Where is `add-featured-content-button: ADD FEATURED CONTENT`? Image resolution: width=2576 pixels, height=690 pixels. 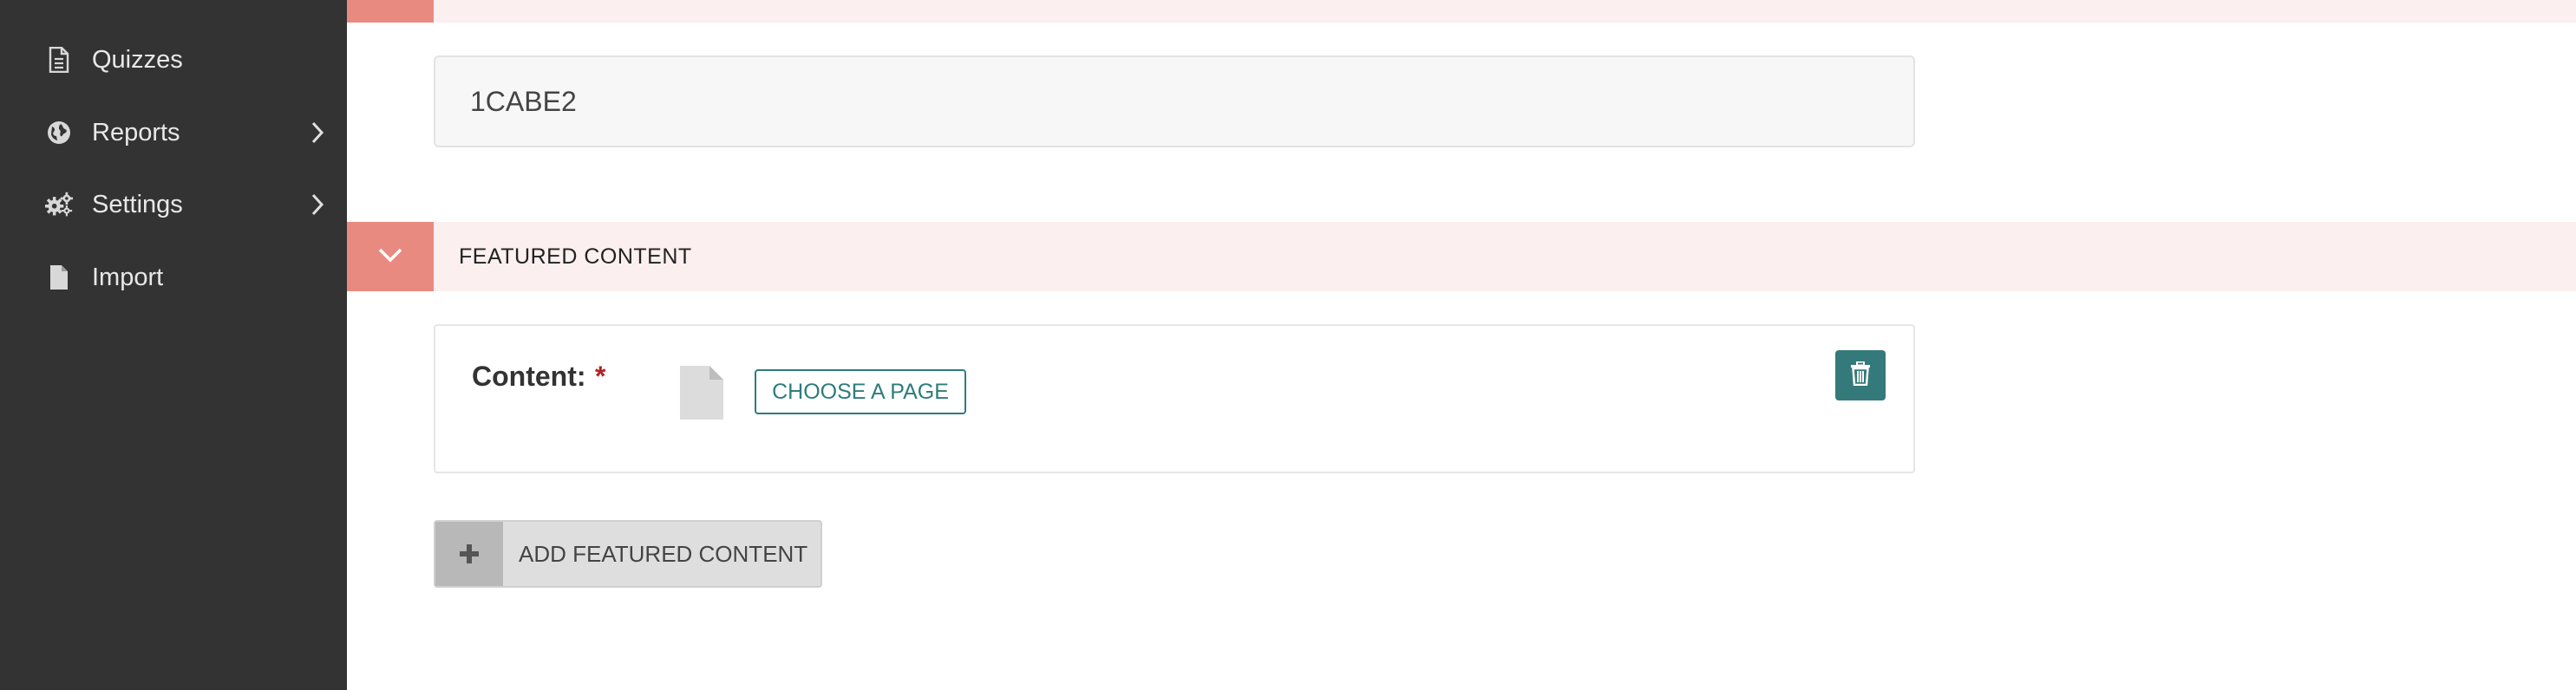 add-featured-content-button: ADD FEATURED CONTENT is located at coordinates (628, 554).